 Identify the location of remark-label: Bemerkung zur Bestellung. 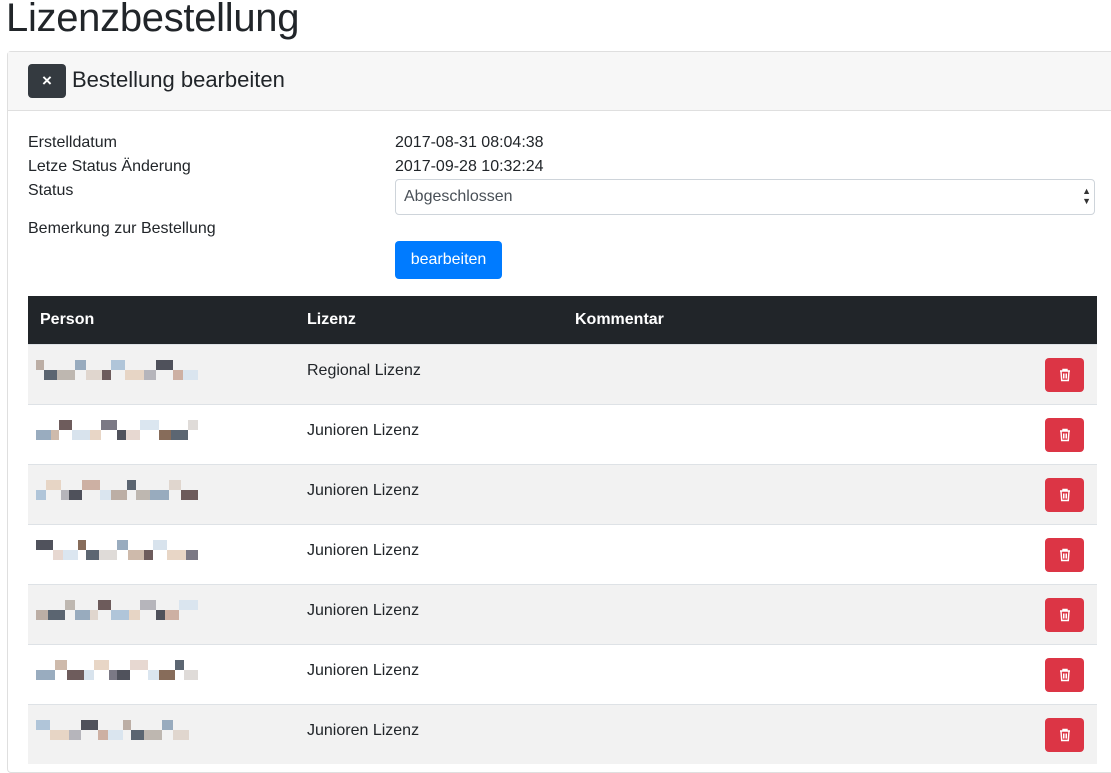
(122, 228).